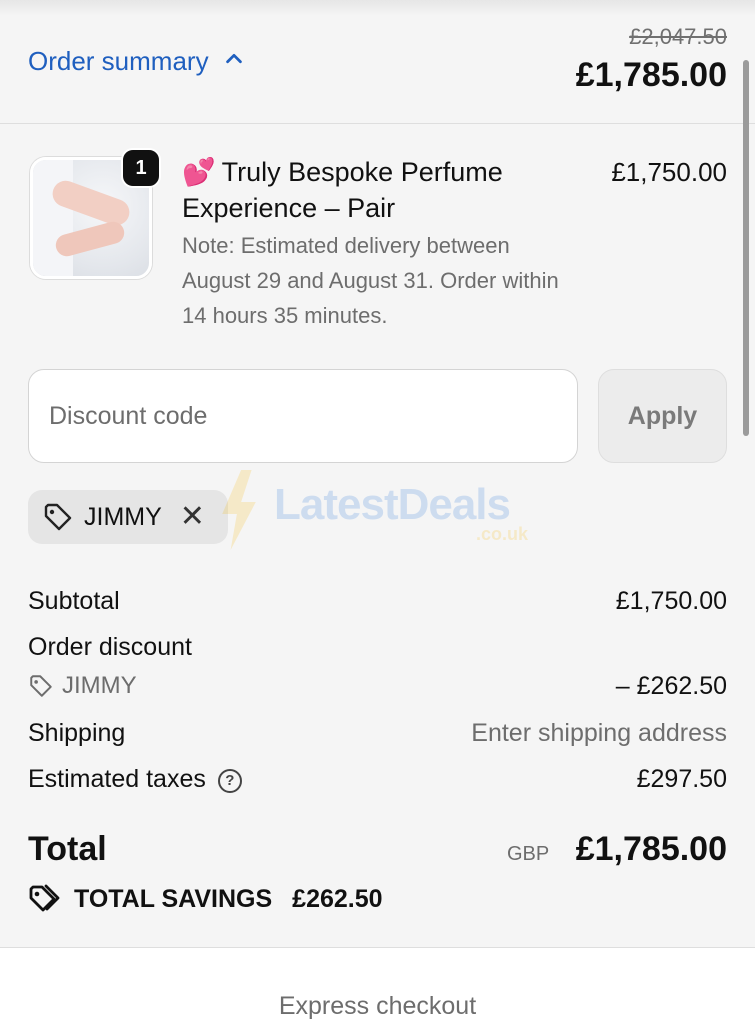 Image resolution: width=755 pixels, height=1024 pixels. What do you see at coordinates (123, 516) in the screenshot?
I see `applied-code-label: JIMMY` at bounding box center [123, 516].